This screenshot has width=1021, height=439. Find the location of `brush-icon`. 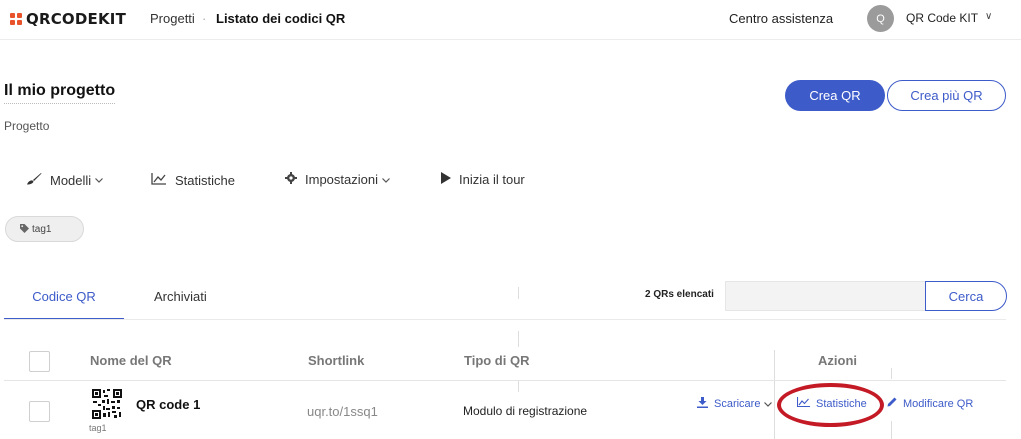

brush-icon is located at coordinates (34, 180).